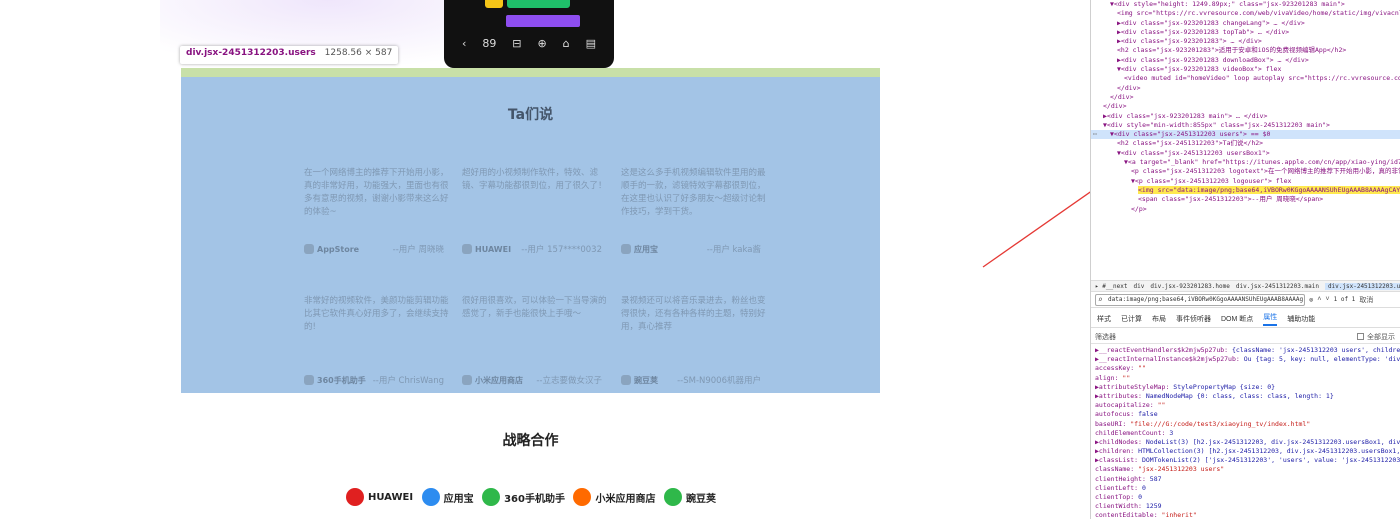  I want to click on property-row: contentEditable: "inherit", so click(1247, 515).